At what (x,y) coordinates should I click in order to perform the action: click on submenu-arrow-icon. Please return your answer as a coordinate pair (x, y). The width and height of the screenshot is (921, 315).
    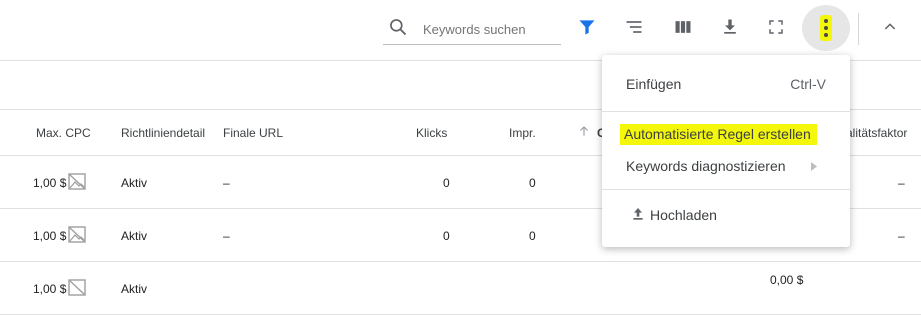
    Looking at the image, I should click on (814, 166).